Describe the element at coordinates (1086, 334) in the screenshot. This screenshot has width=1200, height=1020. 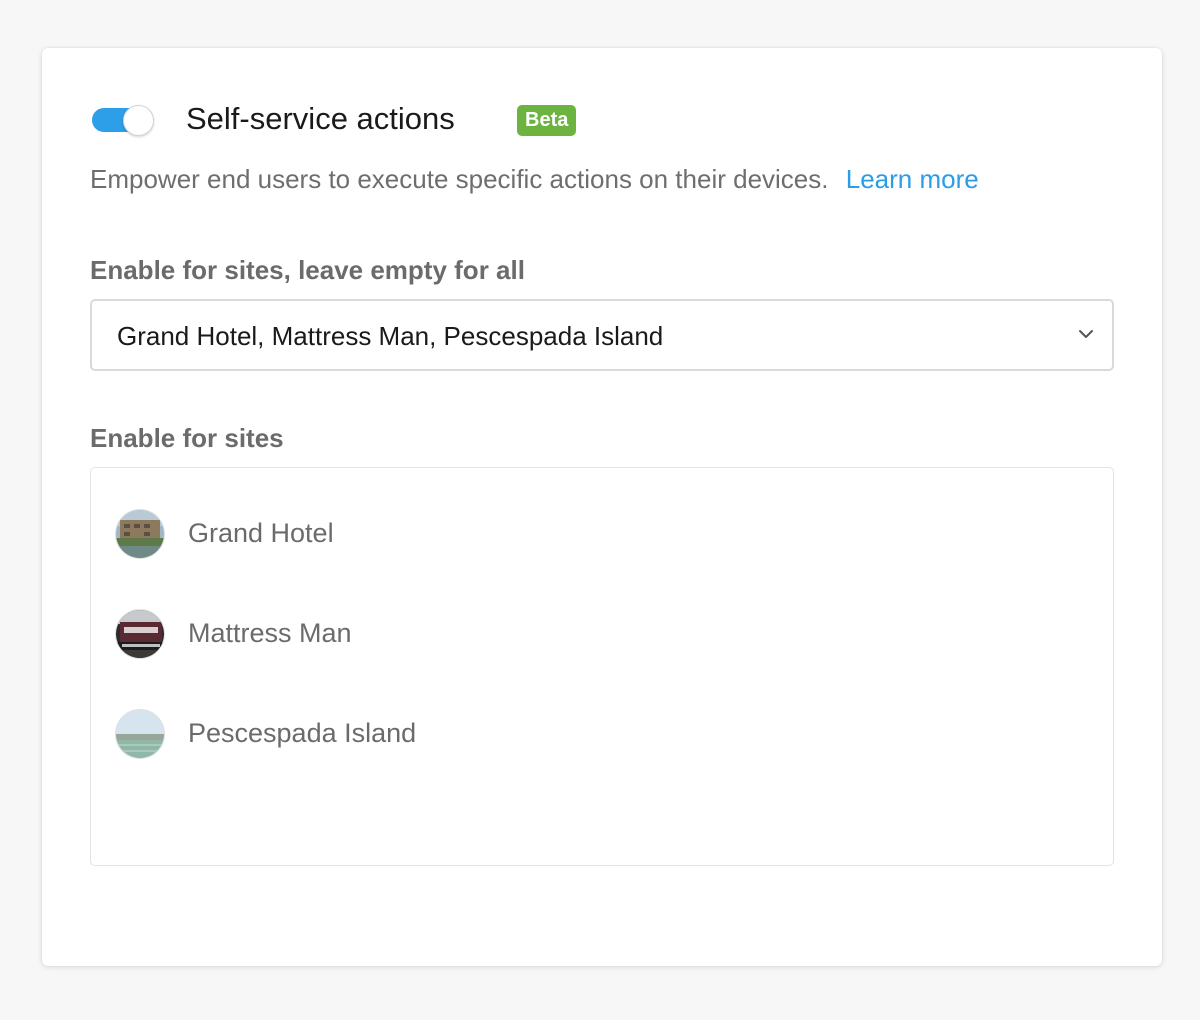
I see `chevron-down-icon` at that location.